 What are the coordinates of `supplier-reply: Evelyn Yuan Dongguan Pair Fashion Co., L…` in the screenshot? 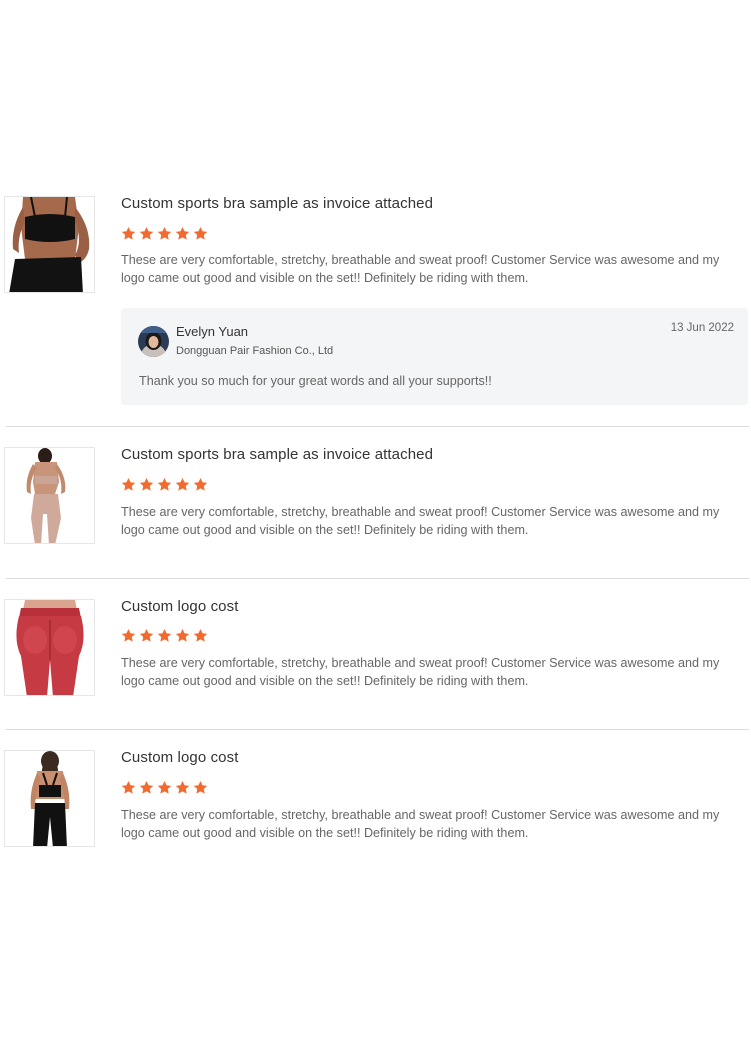 It's located at (434, 356).